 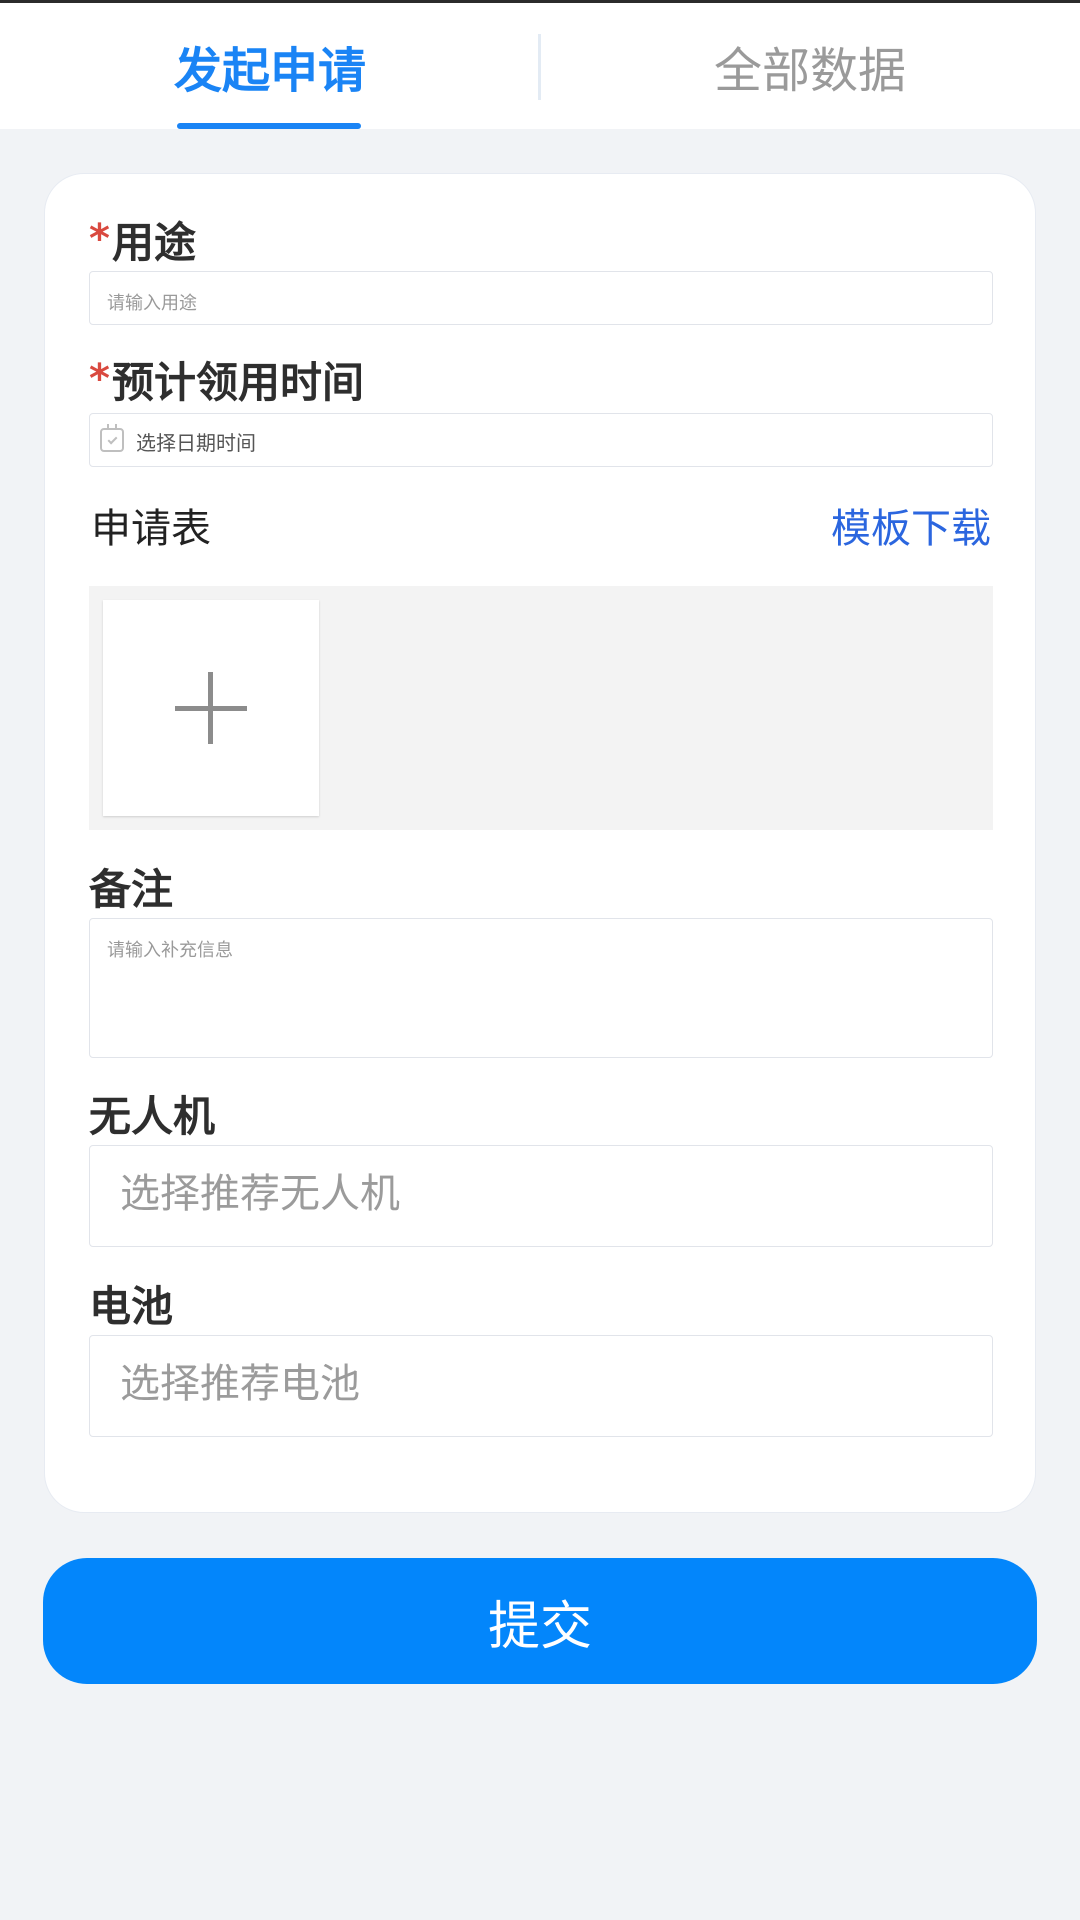 What do you see at coordinates (810, 66) in the screenshot?
I see `tab-all-data: 全部数据` at bounding box center [810, 66].